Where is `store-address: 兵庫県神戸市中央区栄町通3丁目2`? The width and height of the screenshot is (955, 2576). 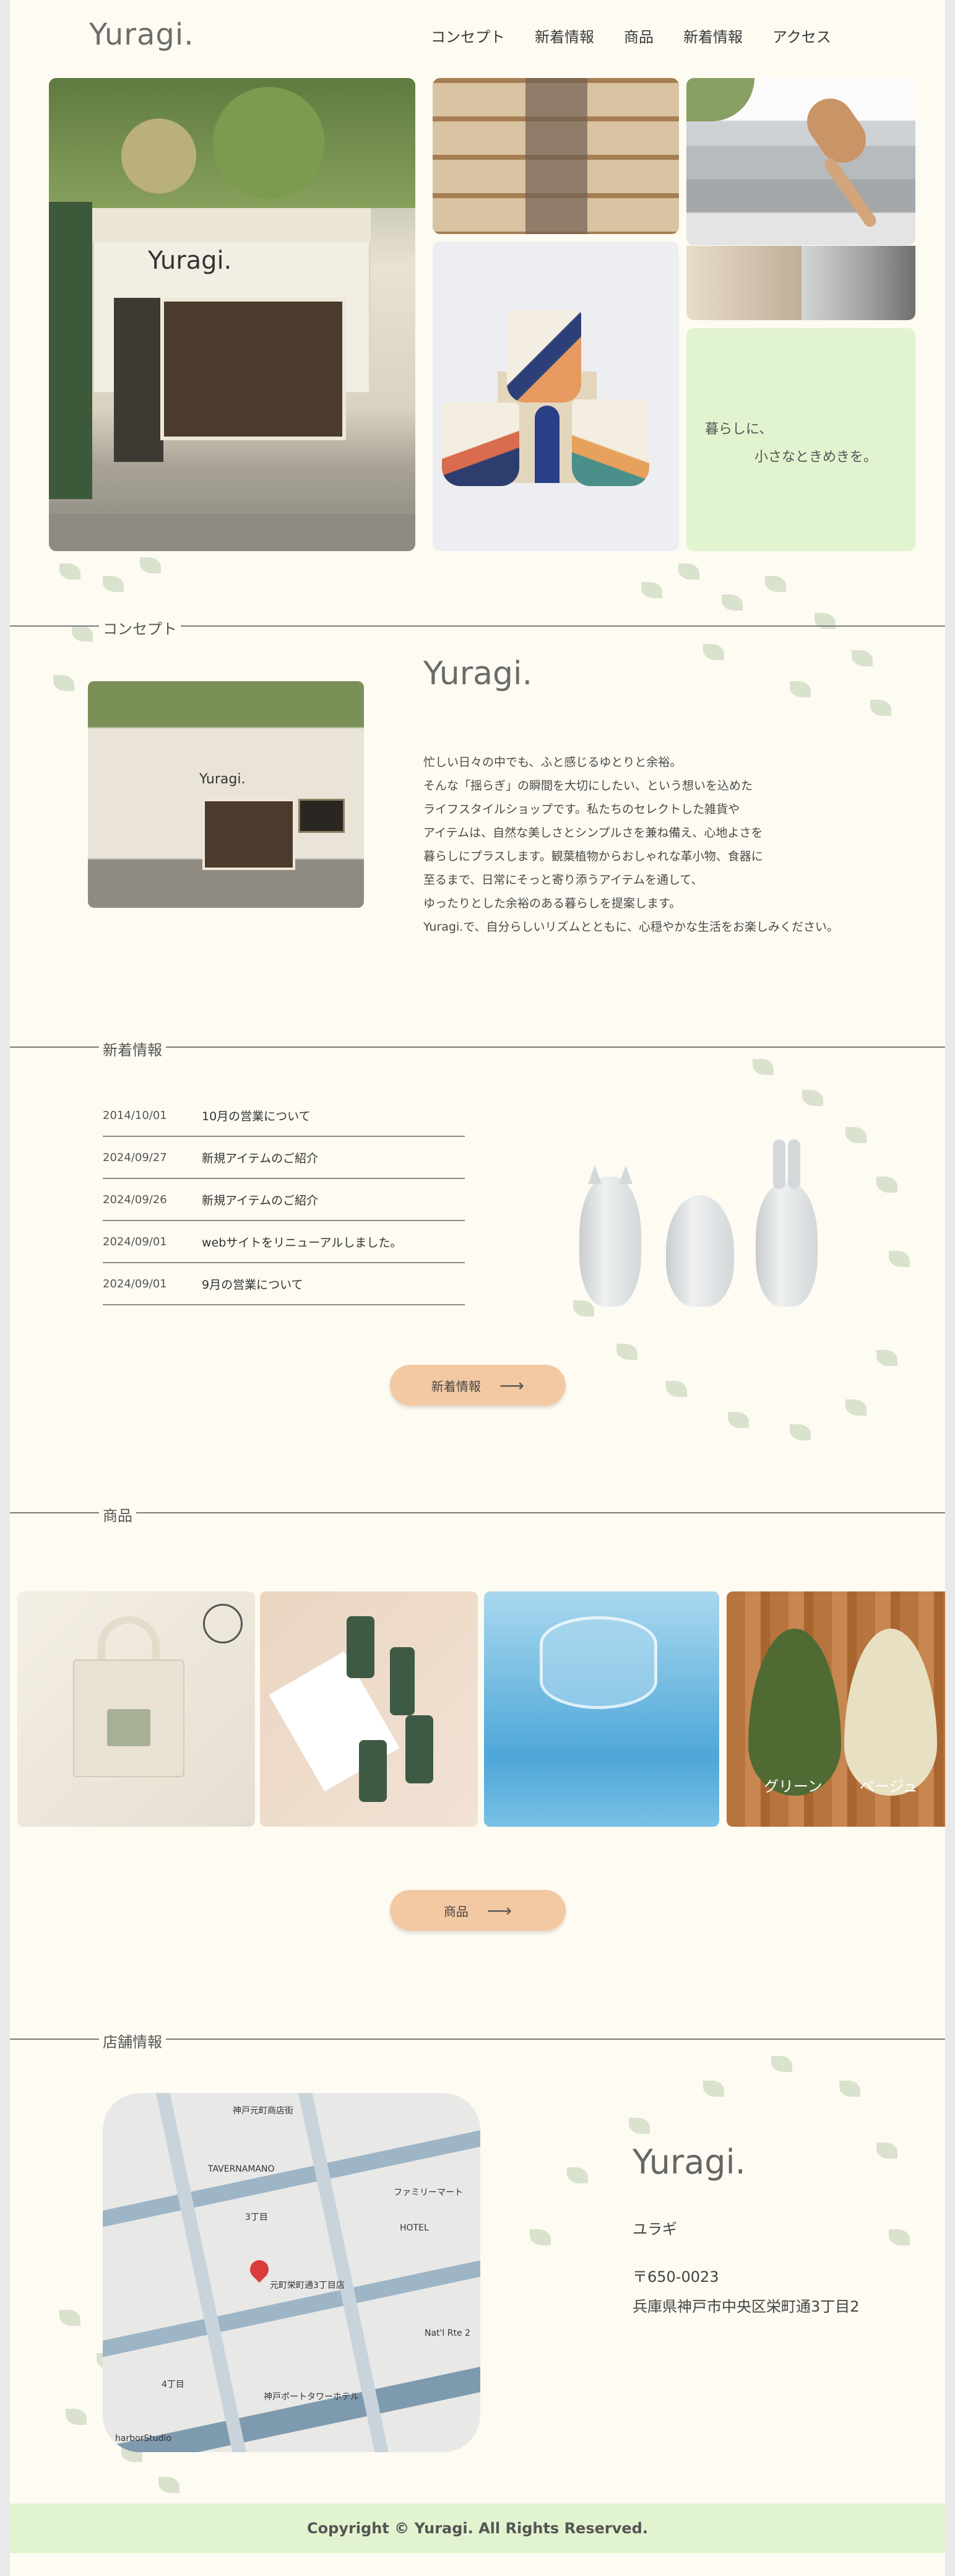 store-address: 兵庫県神戸市中央区栄町通3丁目2 is located at coordinates (746, 2306).